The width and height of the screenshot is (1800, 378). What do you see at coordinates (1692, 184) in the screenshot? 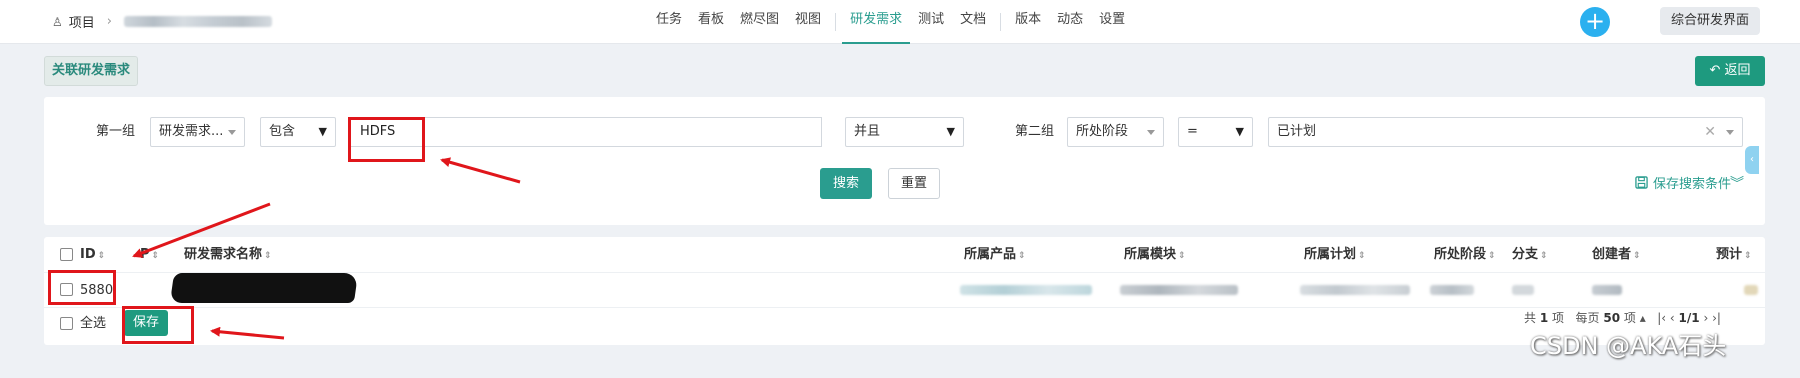
I see `save-search-label: 保存搜索条件` at bounding box center [1692, 184].